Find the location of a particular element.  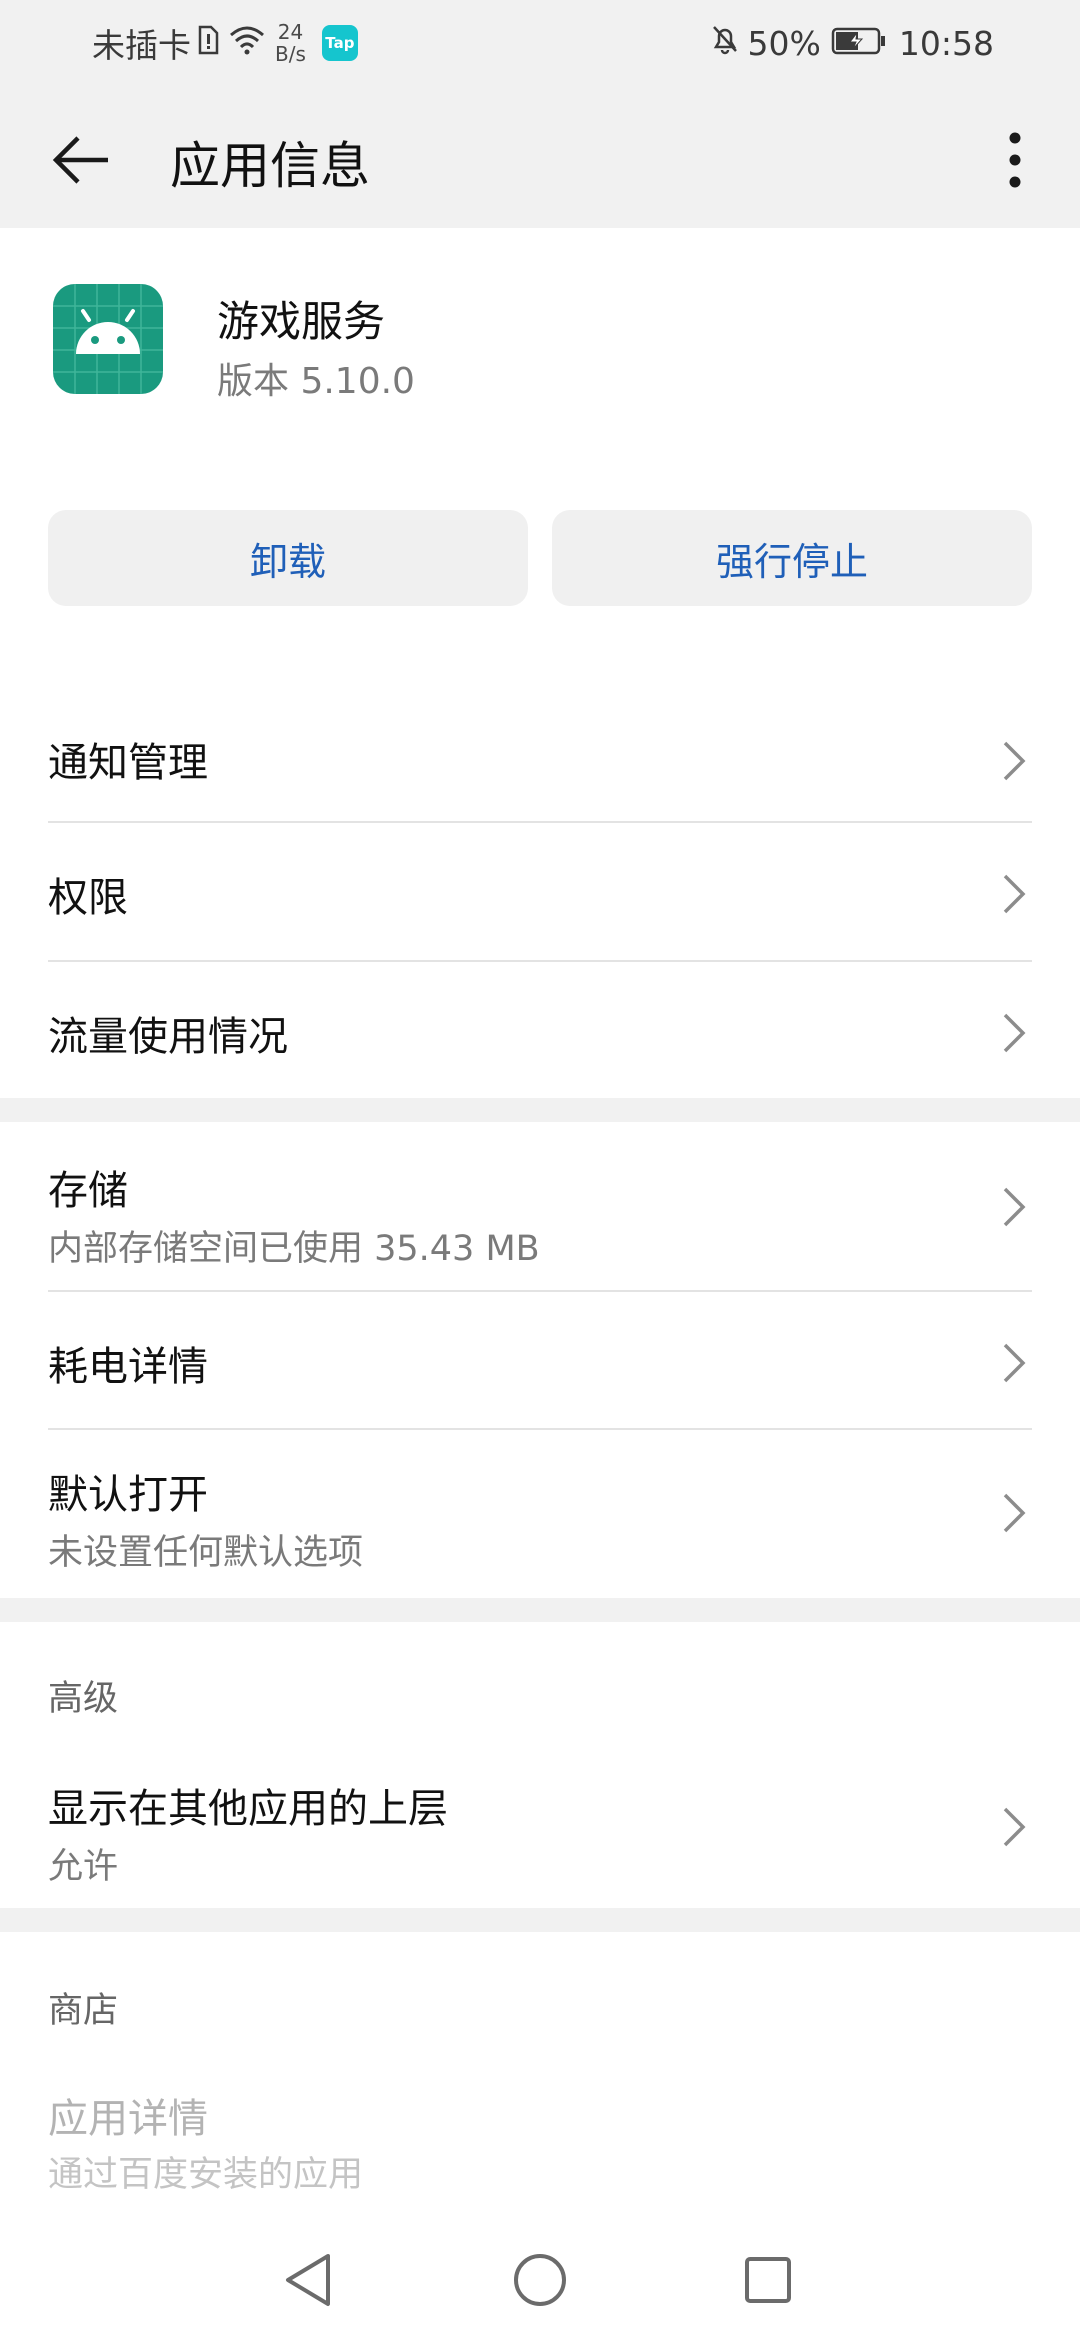

row-subtitle: 内部存储空间已使用 35.43 MB is located at coordinates (294, 1249).